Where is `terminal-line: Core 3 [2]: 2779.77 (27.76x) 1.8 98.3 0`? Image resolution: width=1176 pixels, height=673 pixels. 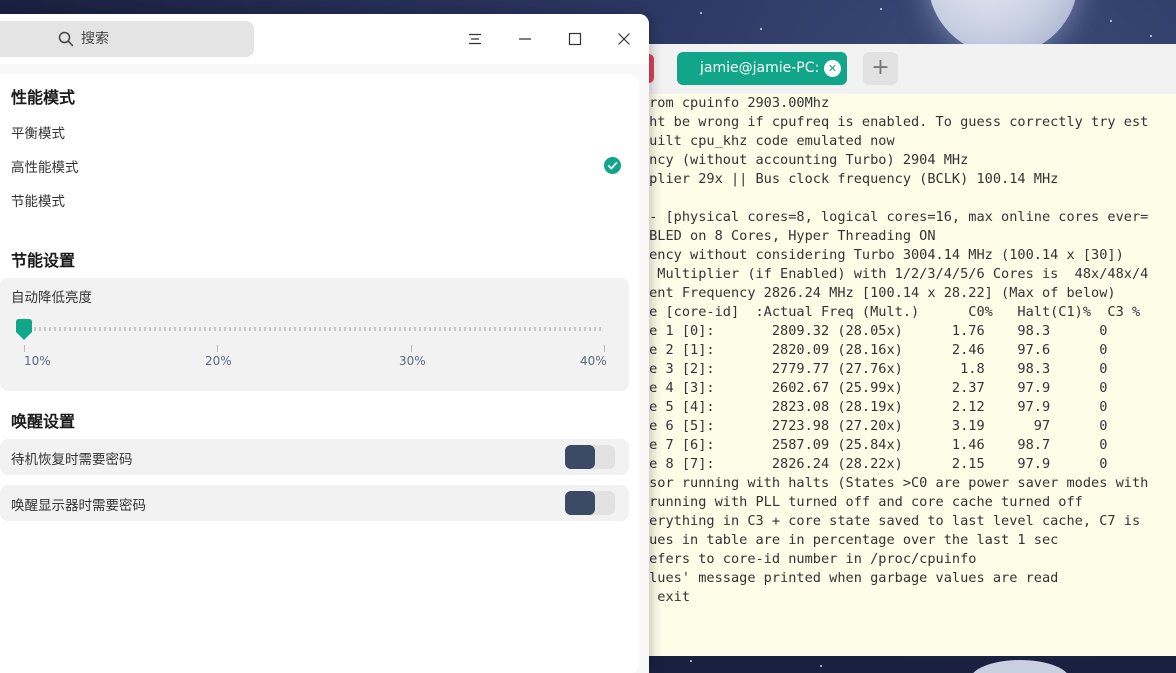
terminal-line: Core 3 [2]: 2779.77 (27.76x) 1.8 98.3 0 is located at coordinates (854, 369).